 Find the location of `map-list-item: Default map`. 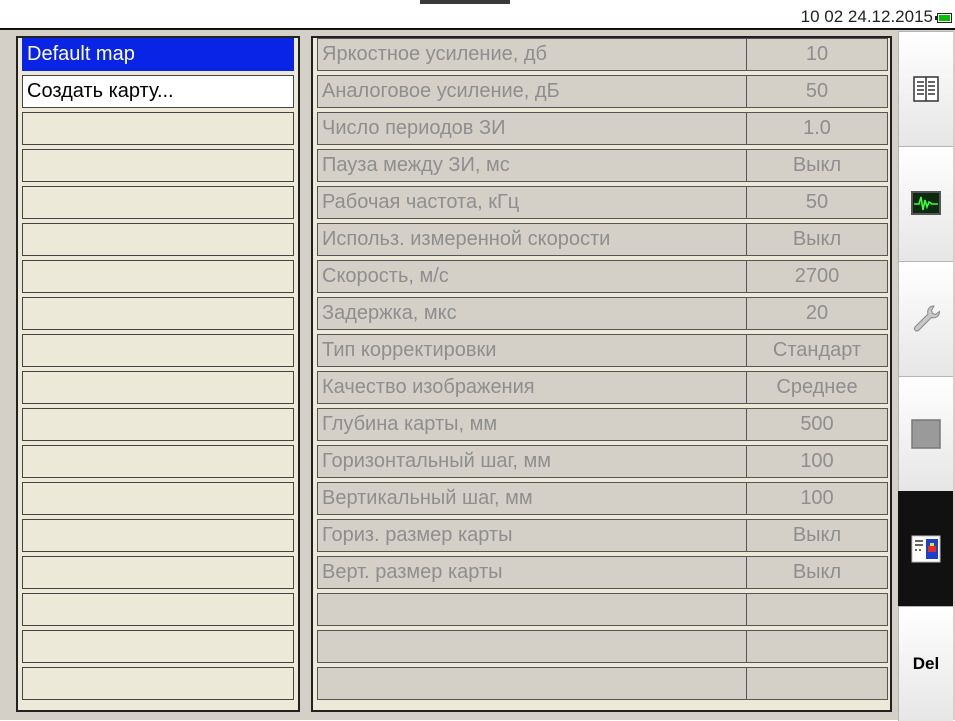

map-list-item: Default map is located at coordinates (158, 54).